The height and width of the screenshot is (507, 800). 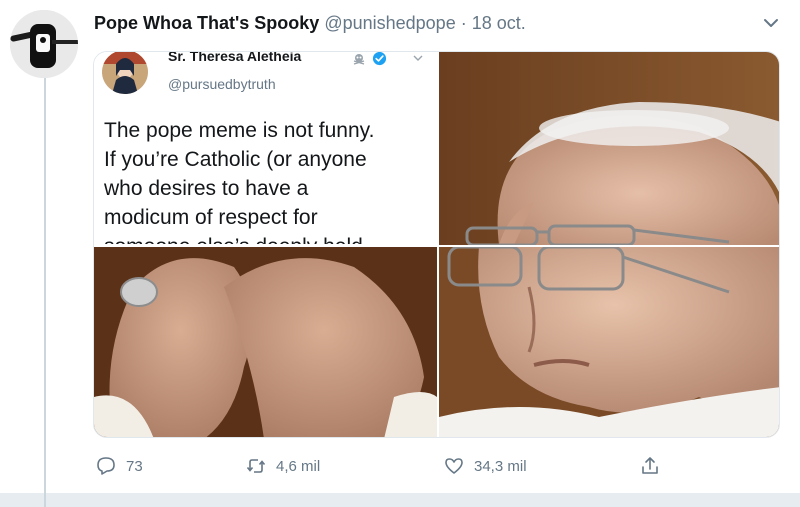 What do you see at coordinates (45, 287) in the screenshot?
I see `thread-connector-line` at bounding box center [45, 287].